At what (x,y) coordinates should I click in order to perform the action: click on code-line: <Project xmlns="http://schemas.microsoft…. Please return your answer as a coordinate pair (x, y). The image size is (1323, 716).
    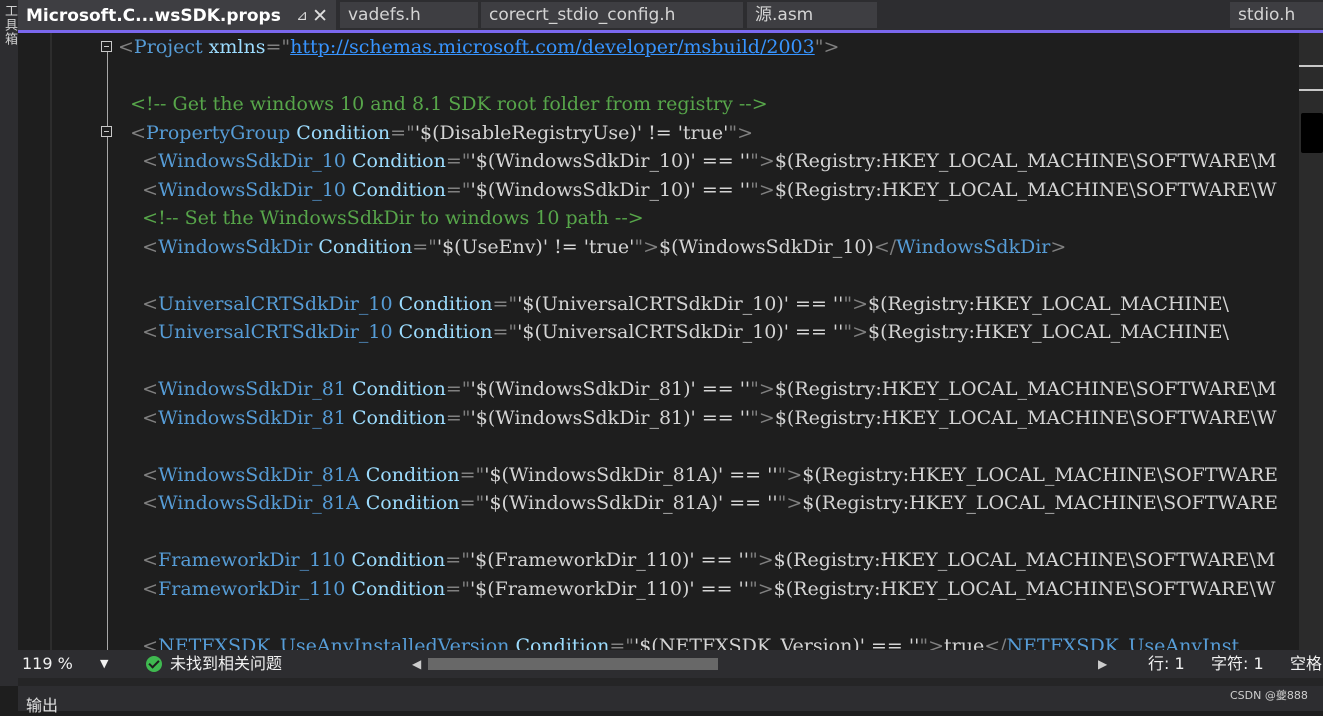
    Looking at the image, I should click on (478, 47).